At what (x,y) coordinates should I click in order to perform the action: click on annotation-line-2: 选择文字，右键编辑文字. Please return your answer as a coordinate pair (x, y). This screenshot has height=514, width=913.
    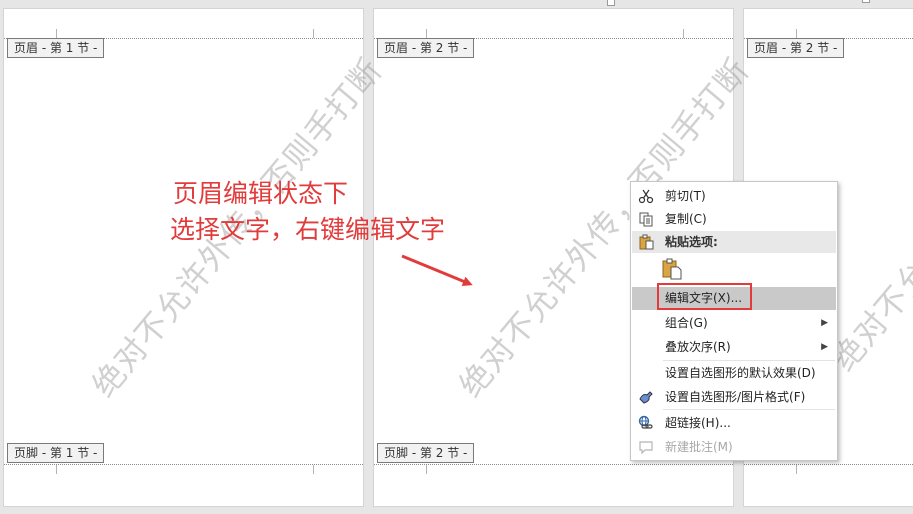
    Looking at the image, I should click on (308, 229).